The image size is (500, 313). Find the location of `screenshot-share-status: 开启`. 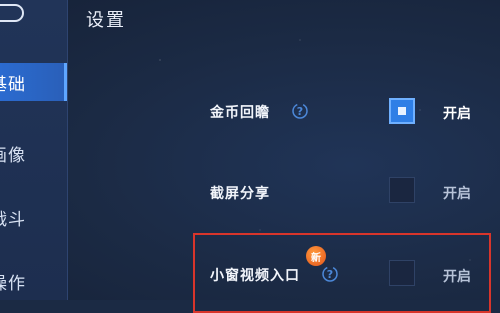

screenshot-share-status: 开启 is located at coordinates (457, 194).